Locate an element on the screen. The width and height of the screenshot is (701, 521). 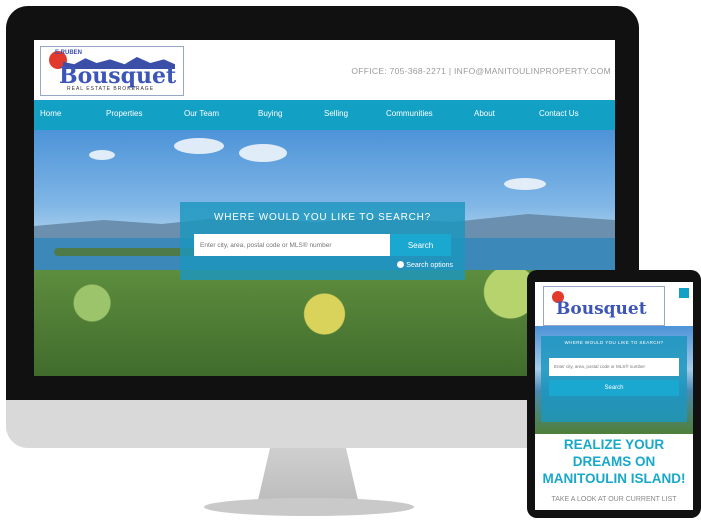
tablet-search-button: Search is located at coordinates (614, 388).